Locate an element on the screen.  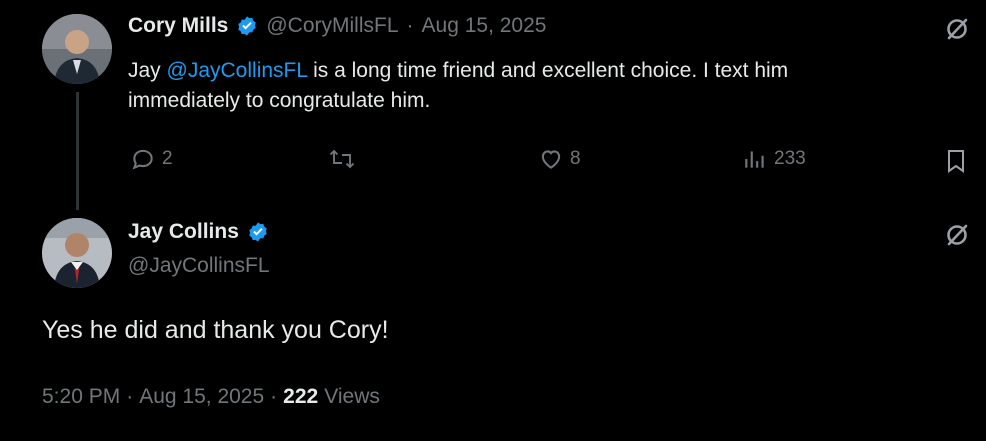
reply-icon is located at coordinates (142, 159).